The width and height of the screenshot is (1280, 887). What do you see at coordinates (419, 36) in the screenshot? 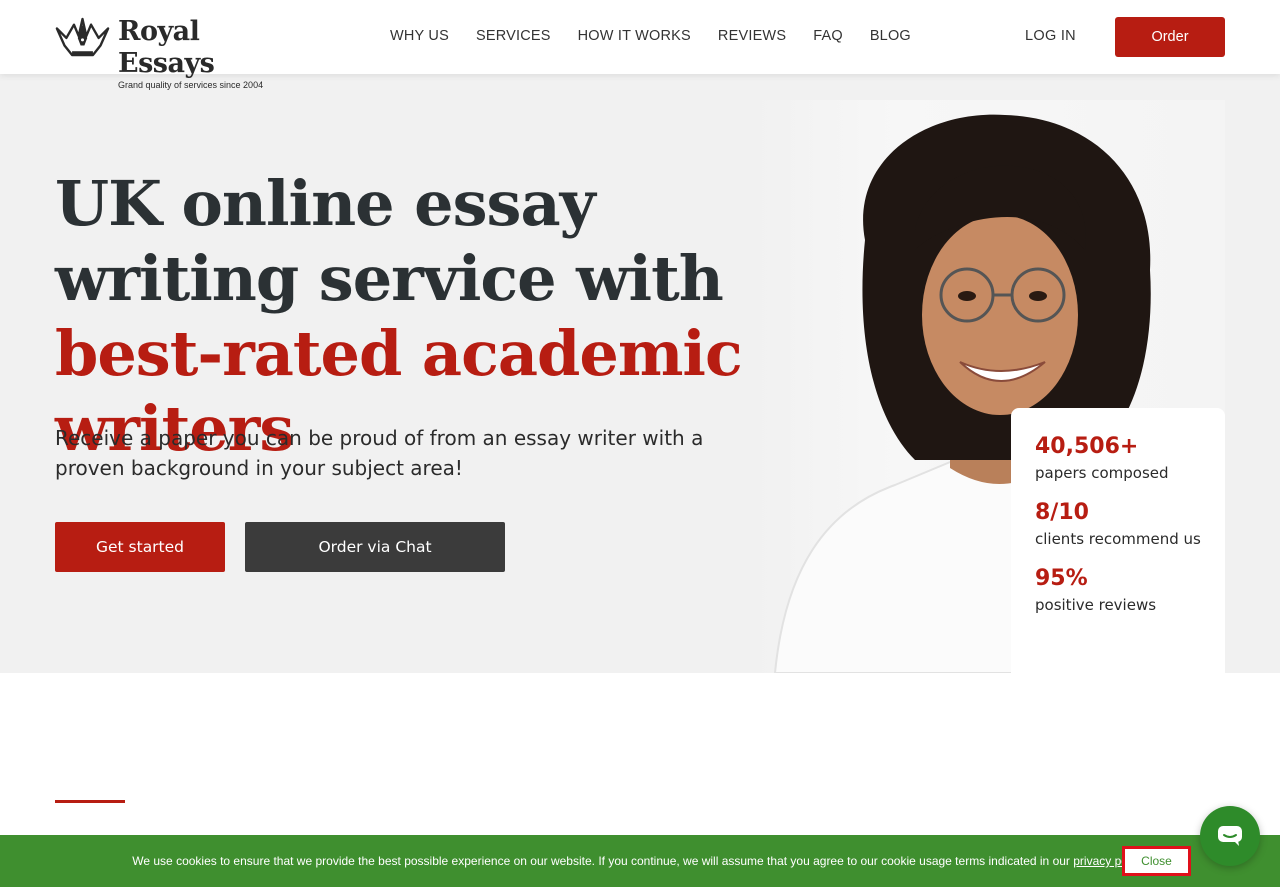
I see `nav-item-why-us: WHY US` at bounding box center [419, 36].